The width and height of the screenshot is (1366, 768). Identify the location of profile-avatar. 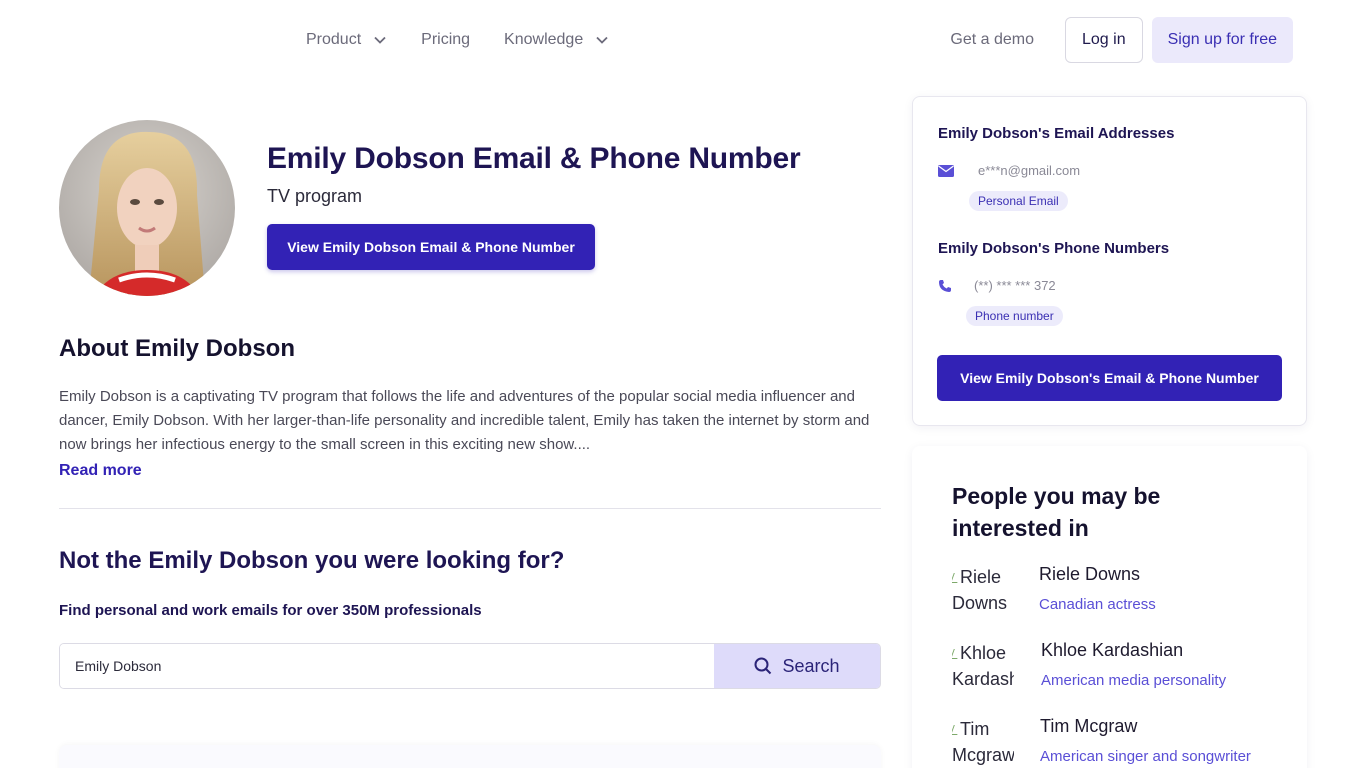
(147, 208).